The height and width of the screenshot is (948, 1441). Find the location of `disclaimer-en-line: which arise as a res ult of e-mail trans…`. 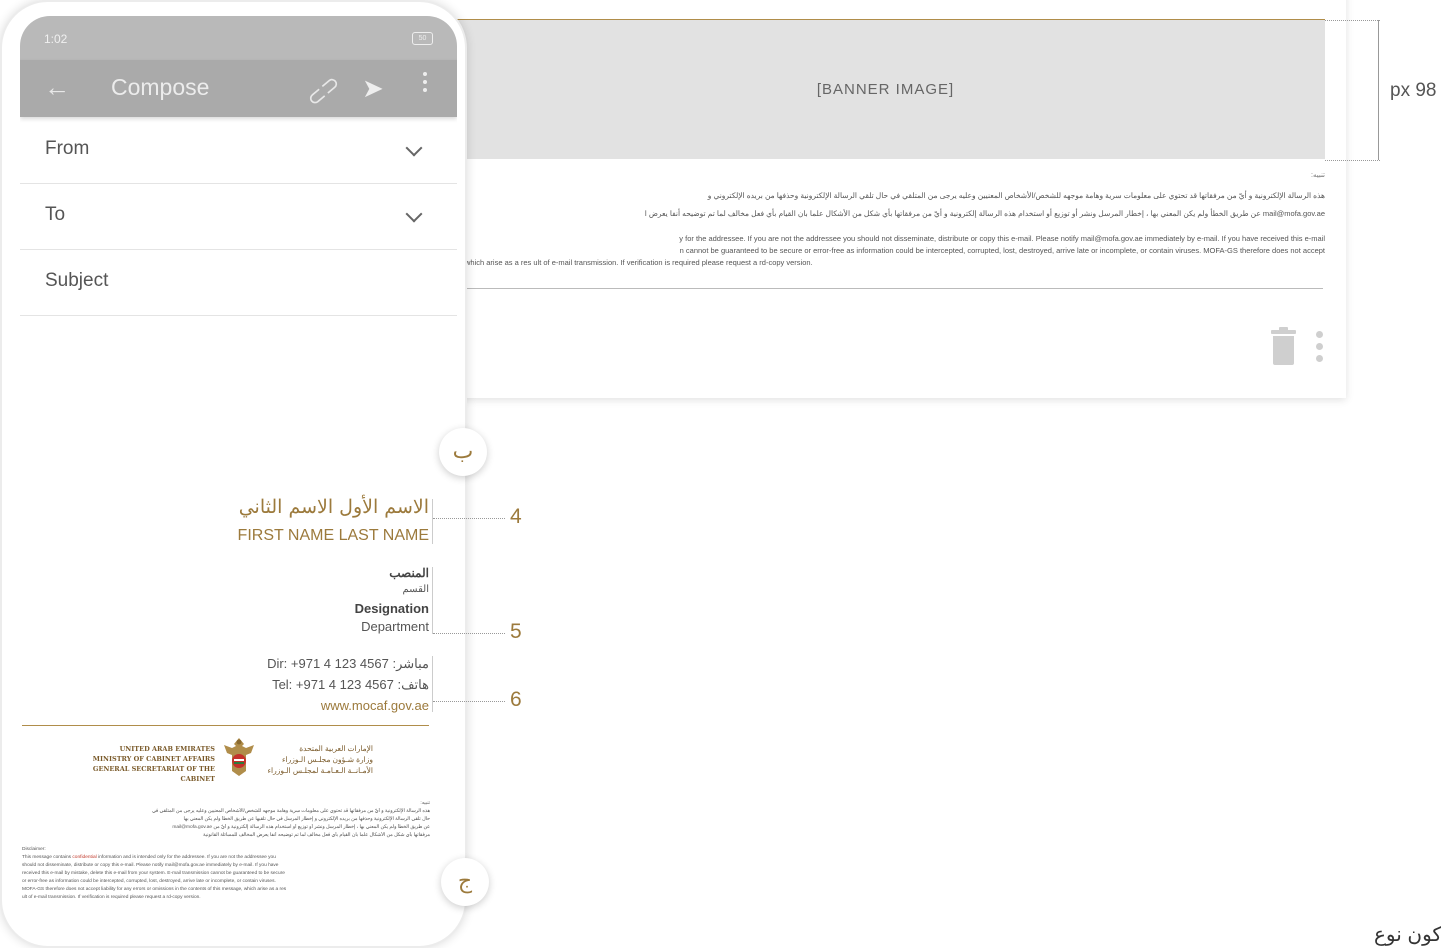

disclaimer-en-line: which arise as a res ult of e-mail trans… is located at coordinates (639, 262).